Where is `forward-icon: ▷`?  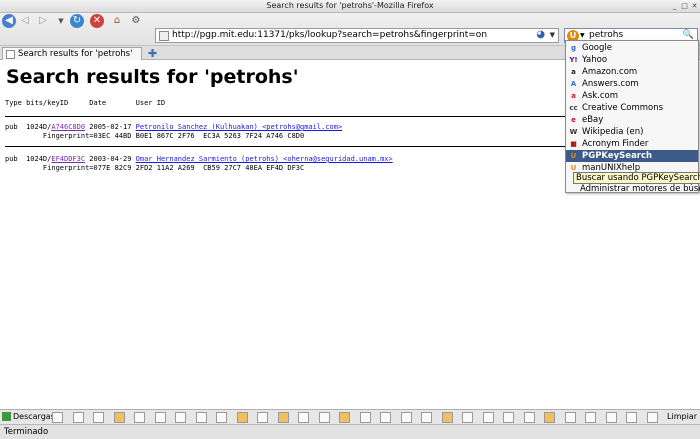 forward-icon: ▷ is located at coordinates (43, 21).